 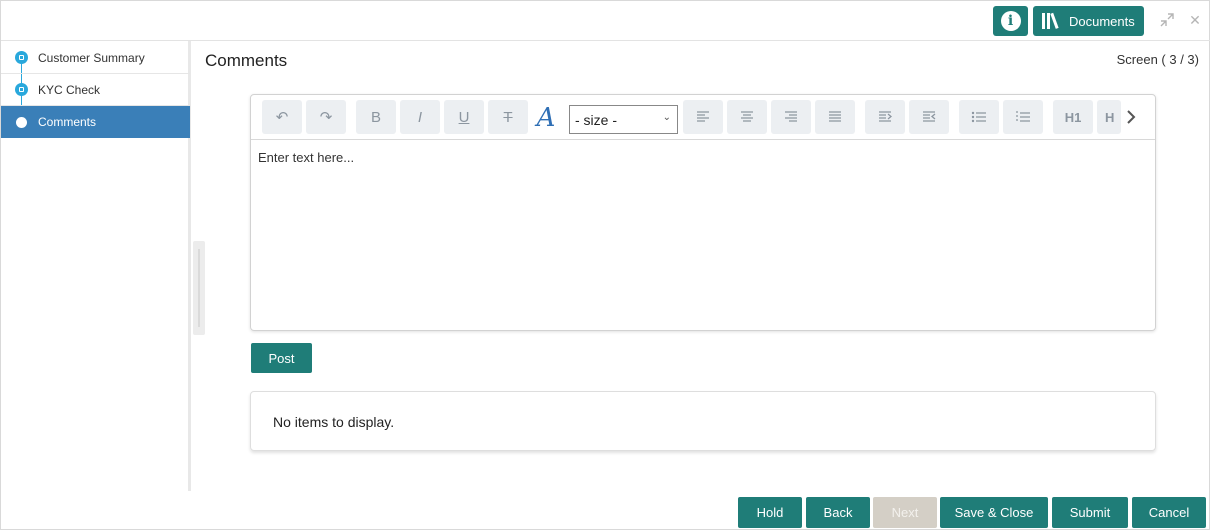 What do you see at coordinates (464, 117) in the screenshot?
I see `underline-button: U` at bounding box center [464, 117].